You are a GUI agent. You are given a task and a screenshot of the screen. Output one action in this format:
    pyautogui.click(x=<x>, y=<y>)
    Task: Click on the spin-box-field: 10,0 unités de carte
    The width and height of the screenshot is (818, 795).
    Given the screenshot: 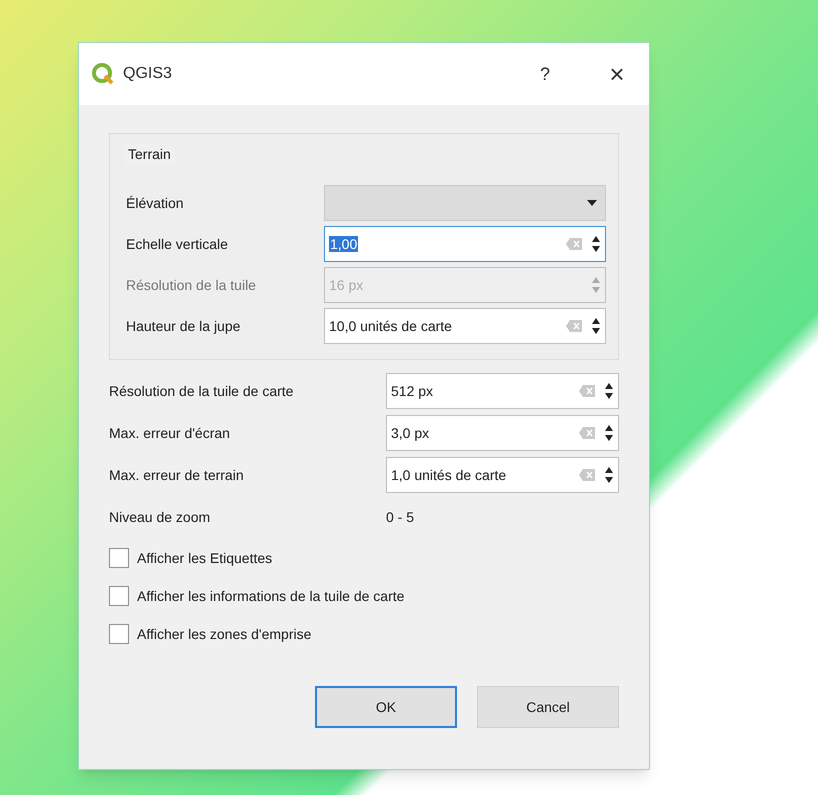 What is the action you would take?
    pyautogui.click(x=465, y=326)
    